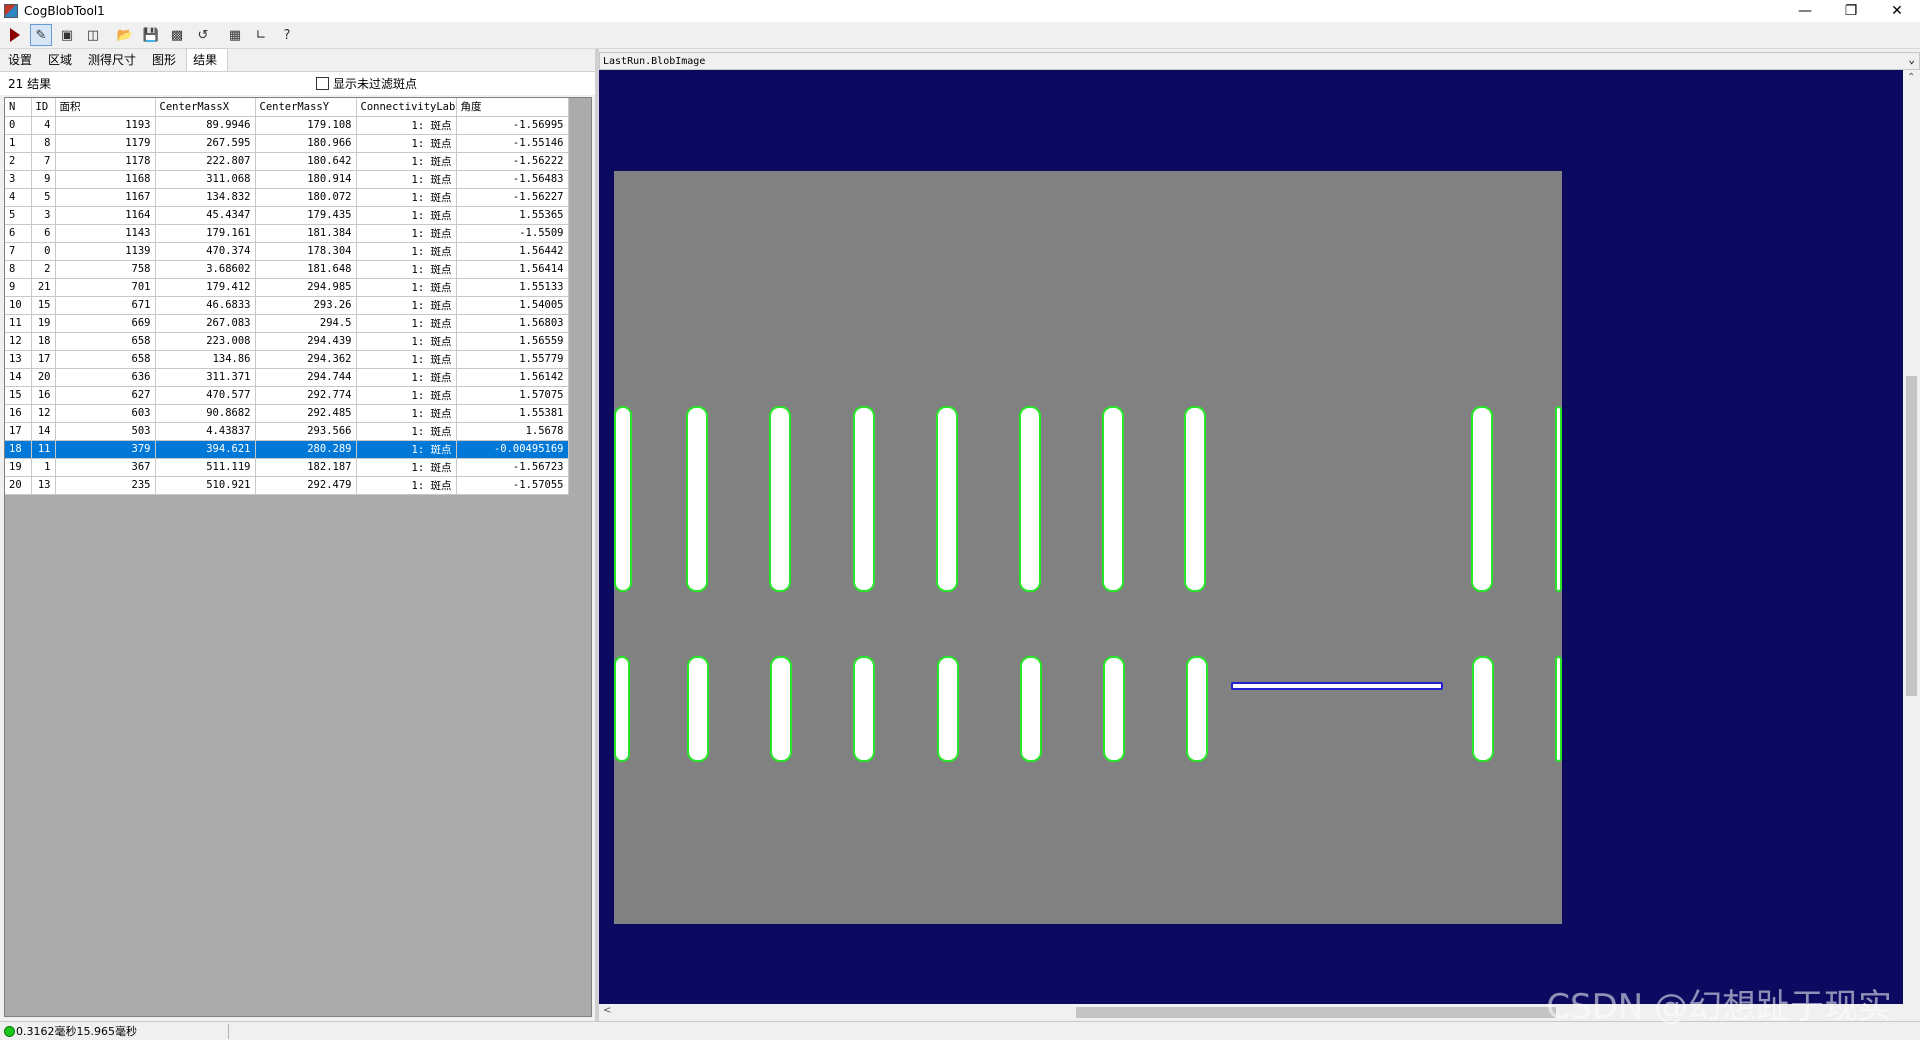 The height and width of the screenshot is (1040, 1920). I want to click on table-cell: 1.56414, so click(512, 269).